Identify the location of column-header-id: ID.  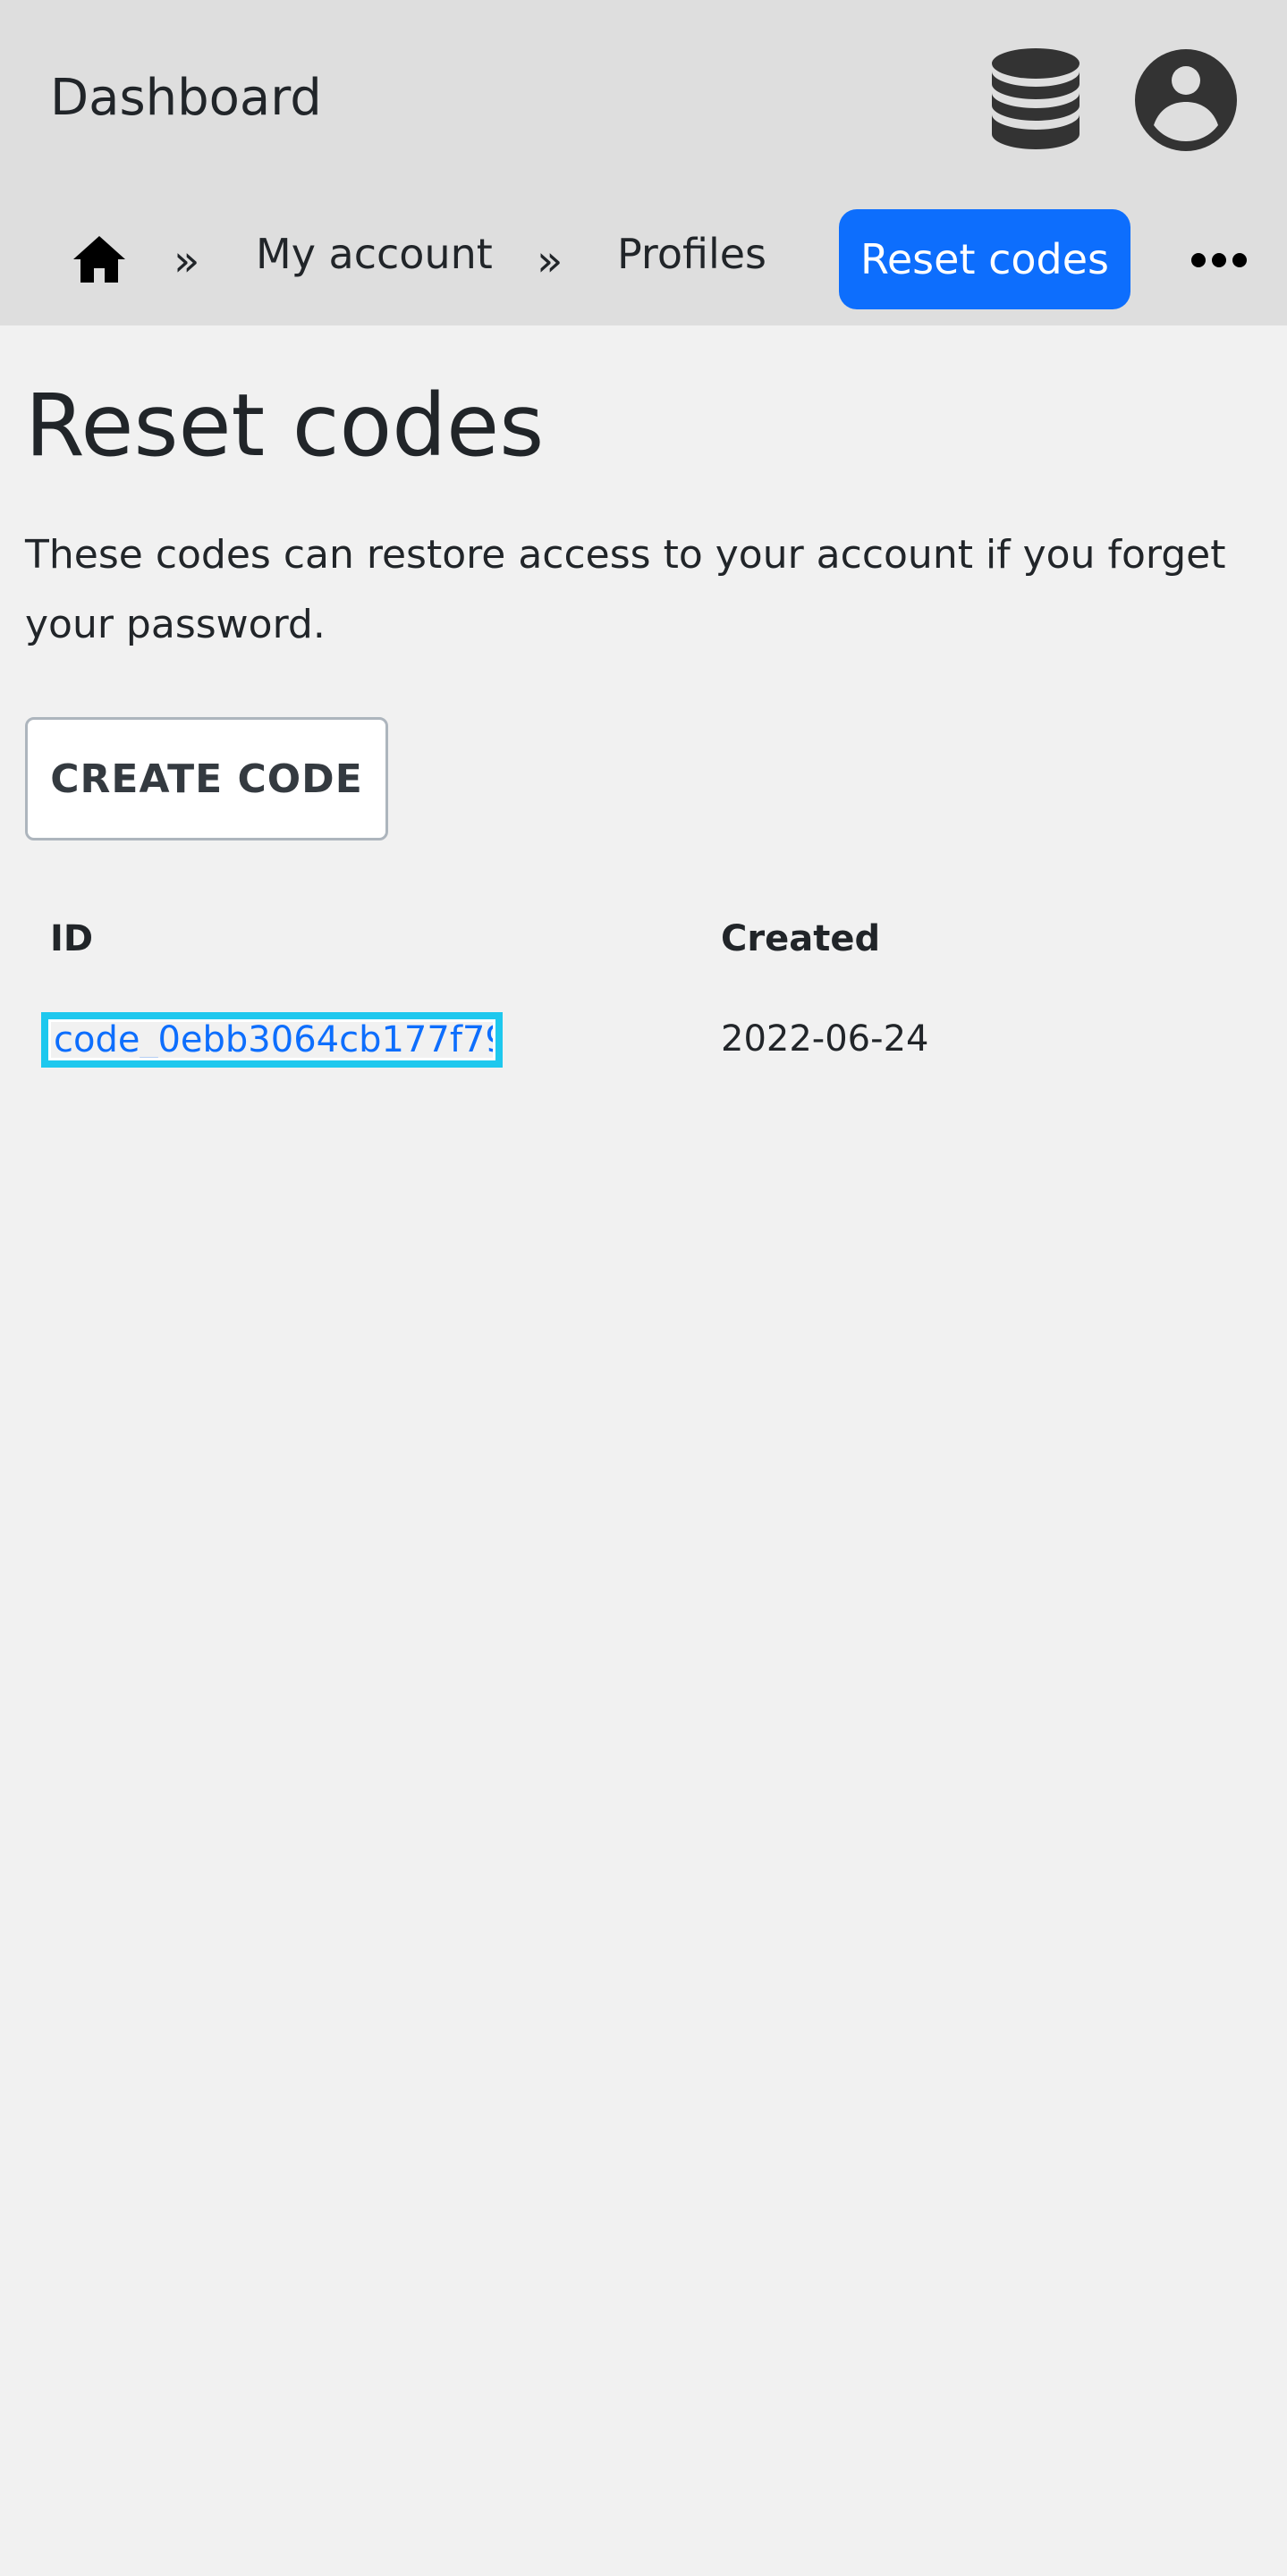
(72, 938).